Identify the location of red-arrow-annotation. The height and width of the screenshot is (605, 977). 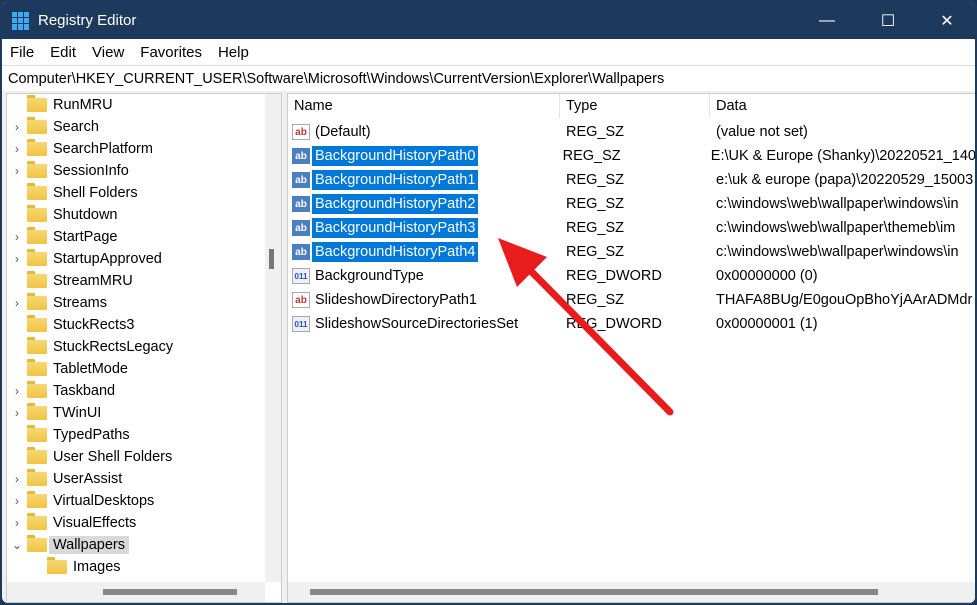
(586, 327).